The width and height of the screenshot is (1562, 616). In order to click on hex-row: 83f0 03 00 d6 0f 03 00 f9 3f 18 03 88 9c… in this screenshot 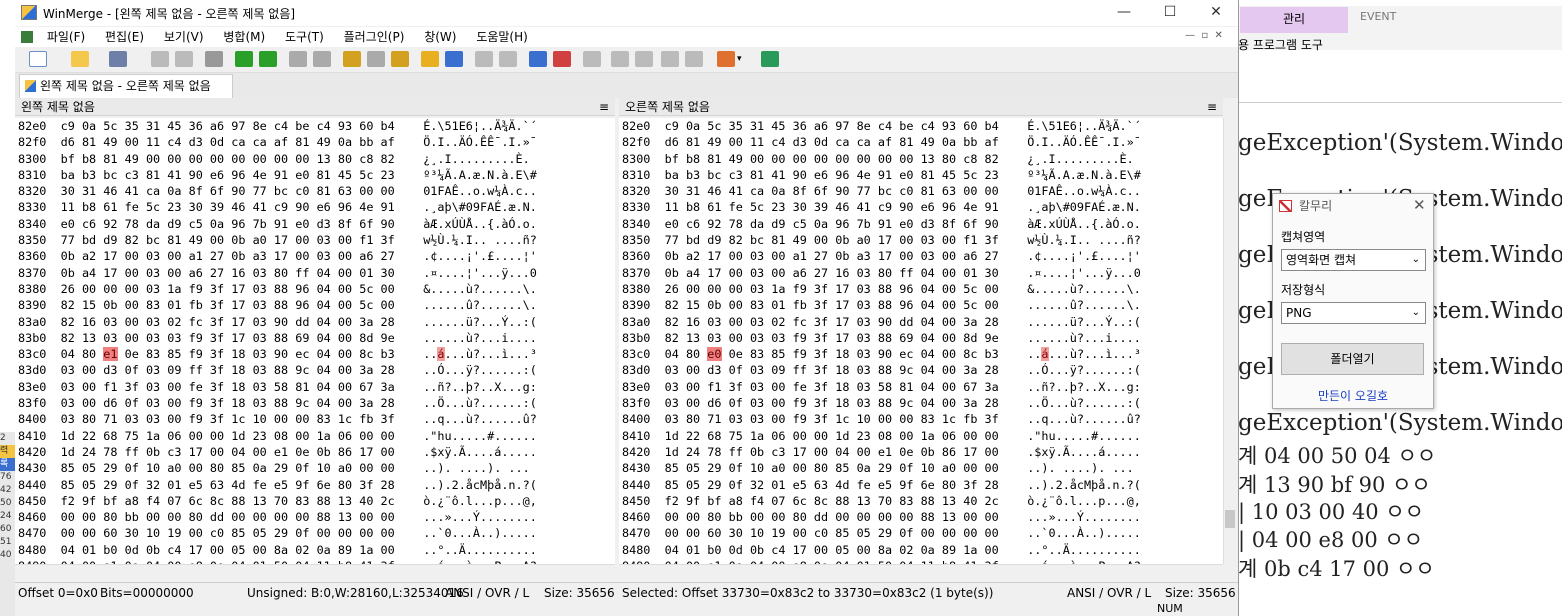, I will do `click(316, 403)`.